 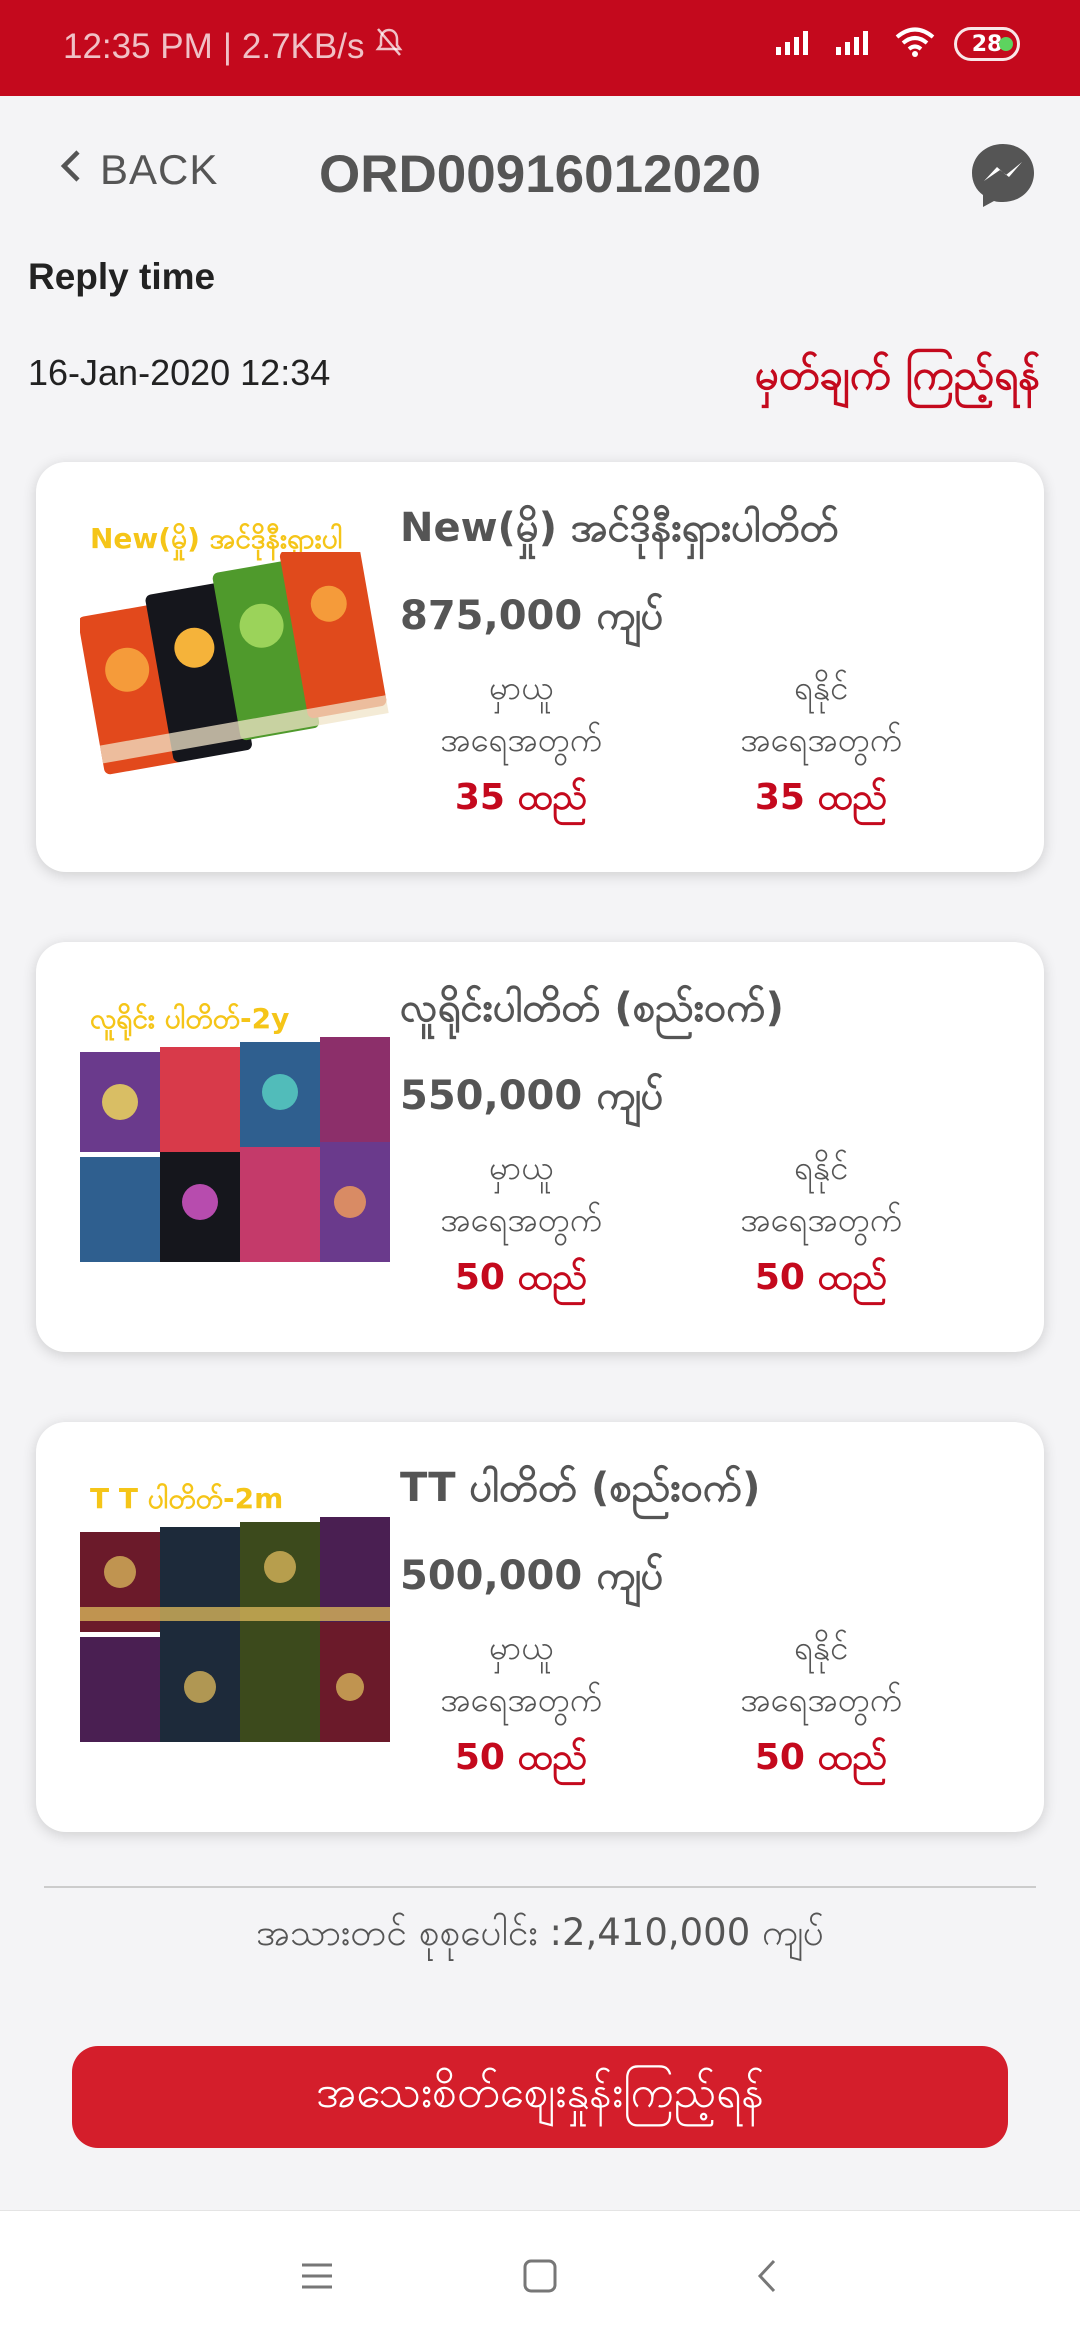 I want to click on ordered-qty-value: 35 ထည်, so click(x=521, y=797).